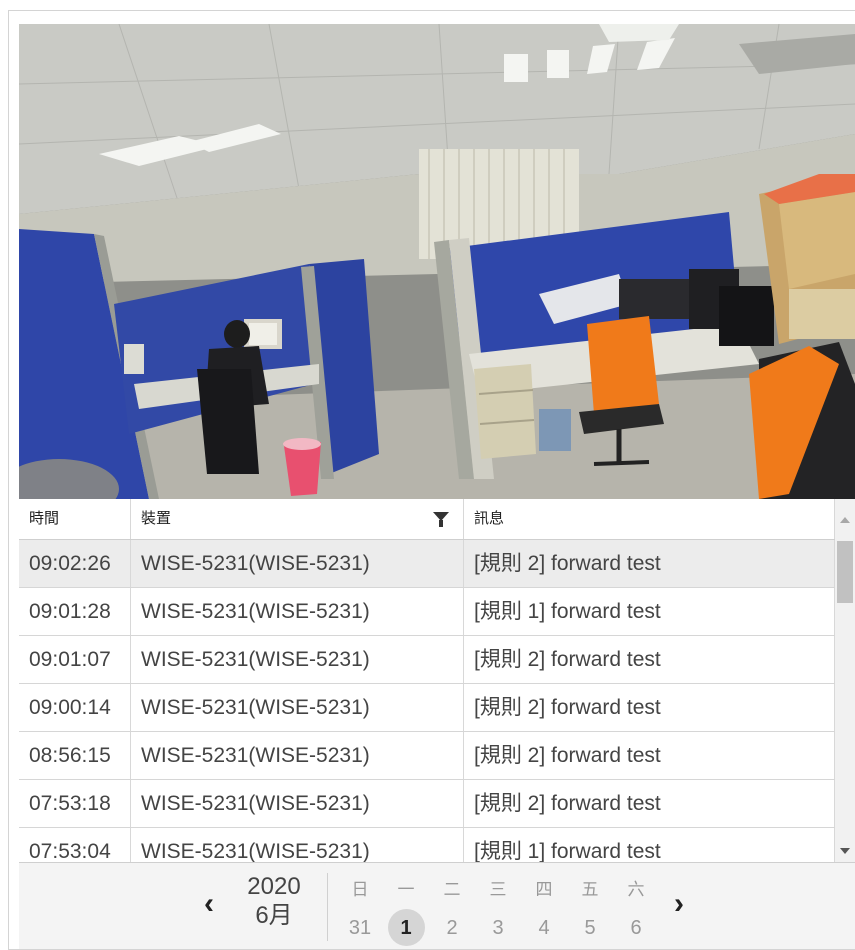 The width and height of the screenshot is (855, 950). Describe the element at coordinates (75, 755) in the screenshot. I see `cell-time: 08:56:15` at that location.